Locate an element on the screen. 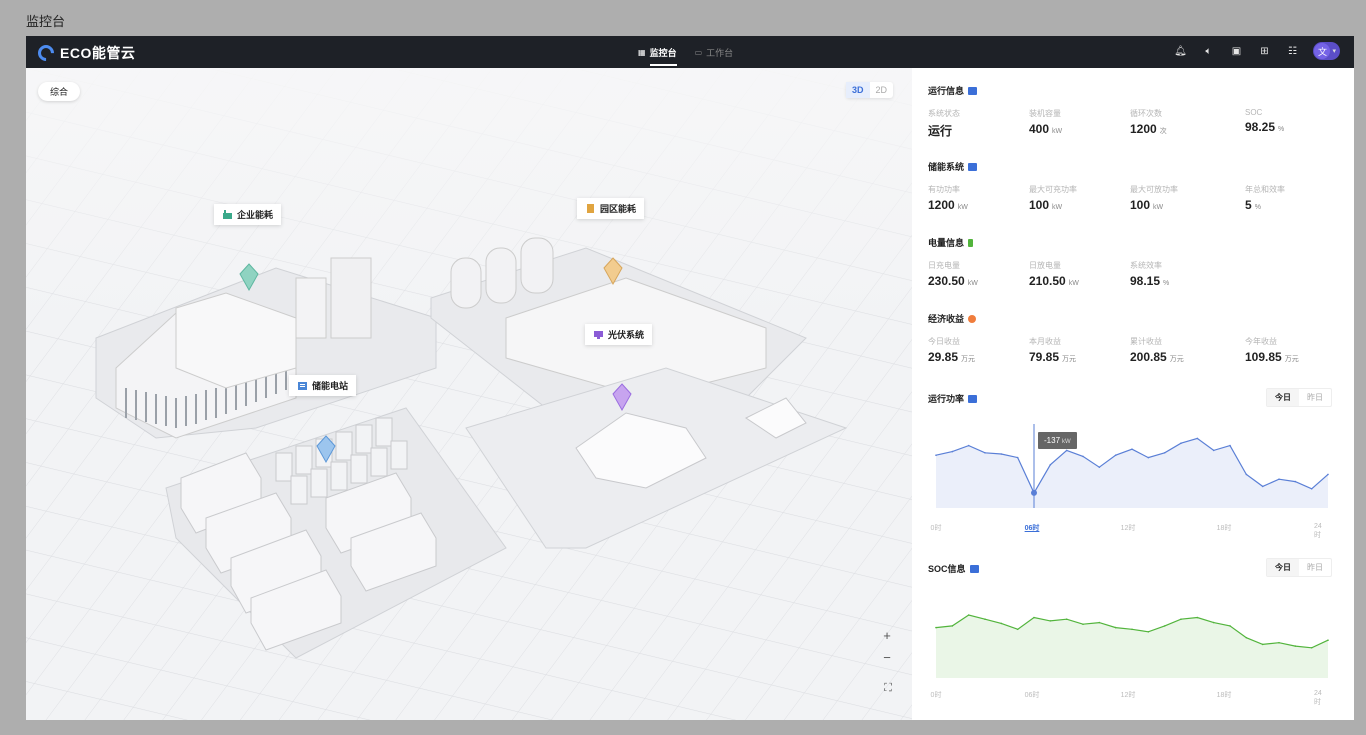 The width and height of the screenshot is (1366, 735). storage-title-text: 储能系统 is located at coordinates (946, 167).